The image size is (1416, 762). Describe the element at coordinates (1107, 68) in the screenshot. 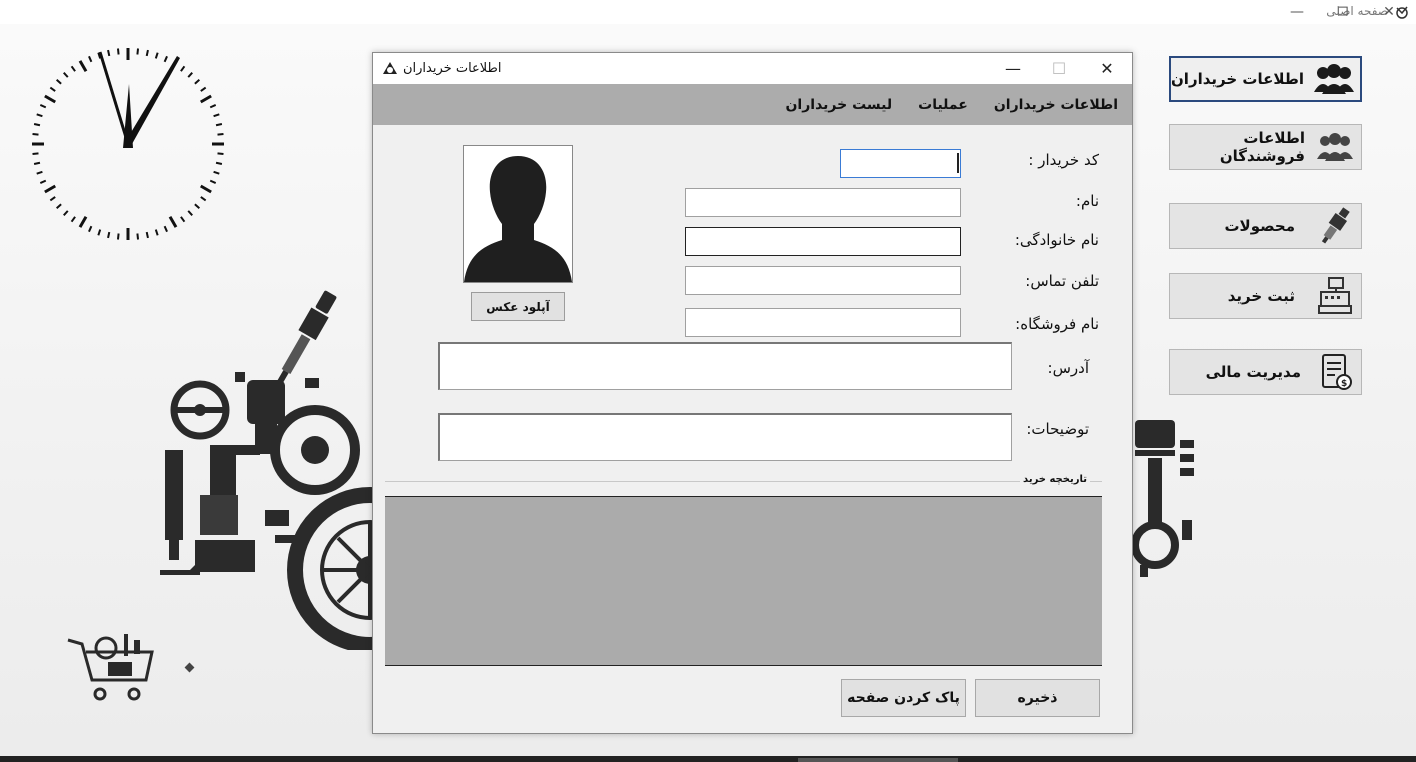

I see `child-close-button: ✕` at that location.